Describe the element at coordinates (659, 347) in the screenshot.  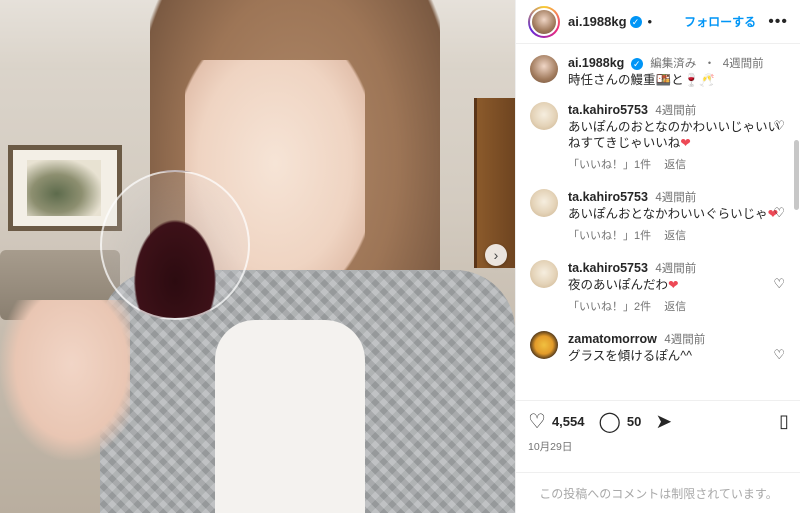
I see `comment-item: zamatomorrow 4週間前 グラスを傾けるぽん^^ ♡` at that location.